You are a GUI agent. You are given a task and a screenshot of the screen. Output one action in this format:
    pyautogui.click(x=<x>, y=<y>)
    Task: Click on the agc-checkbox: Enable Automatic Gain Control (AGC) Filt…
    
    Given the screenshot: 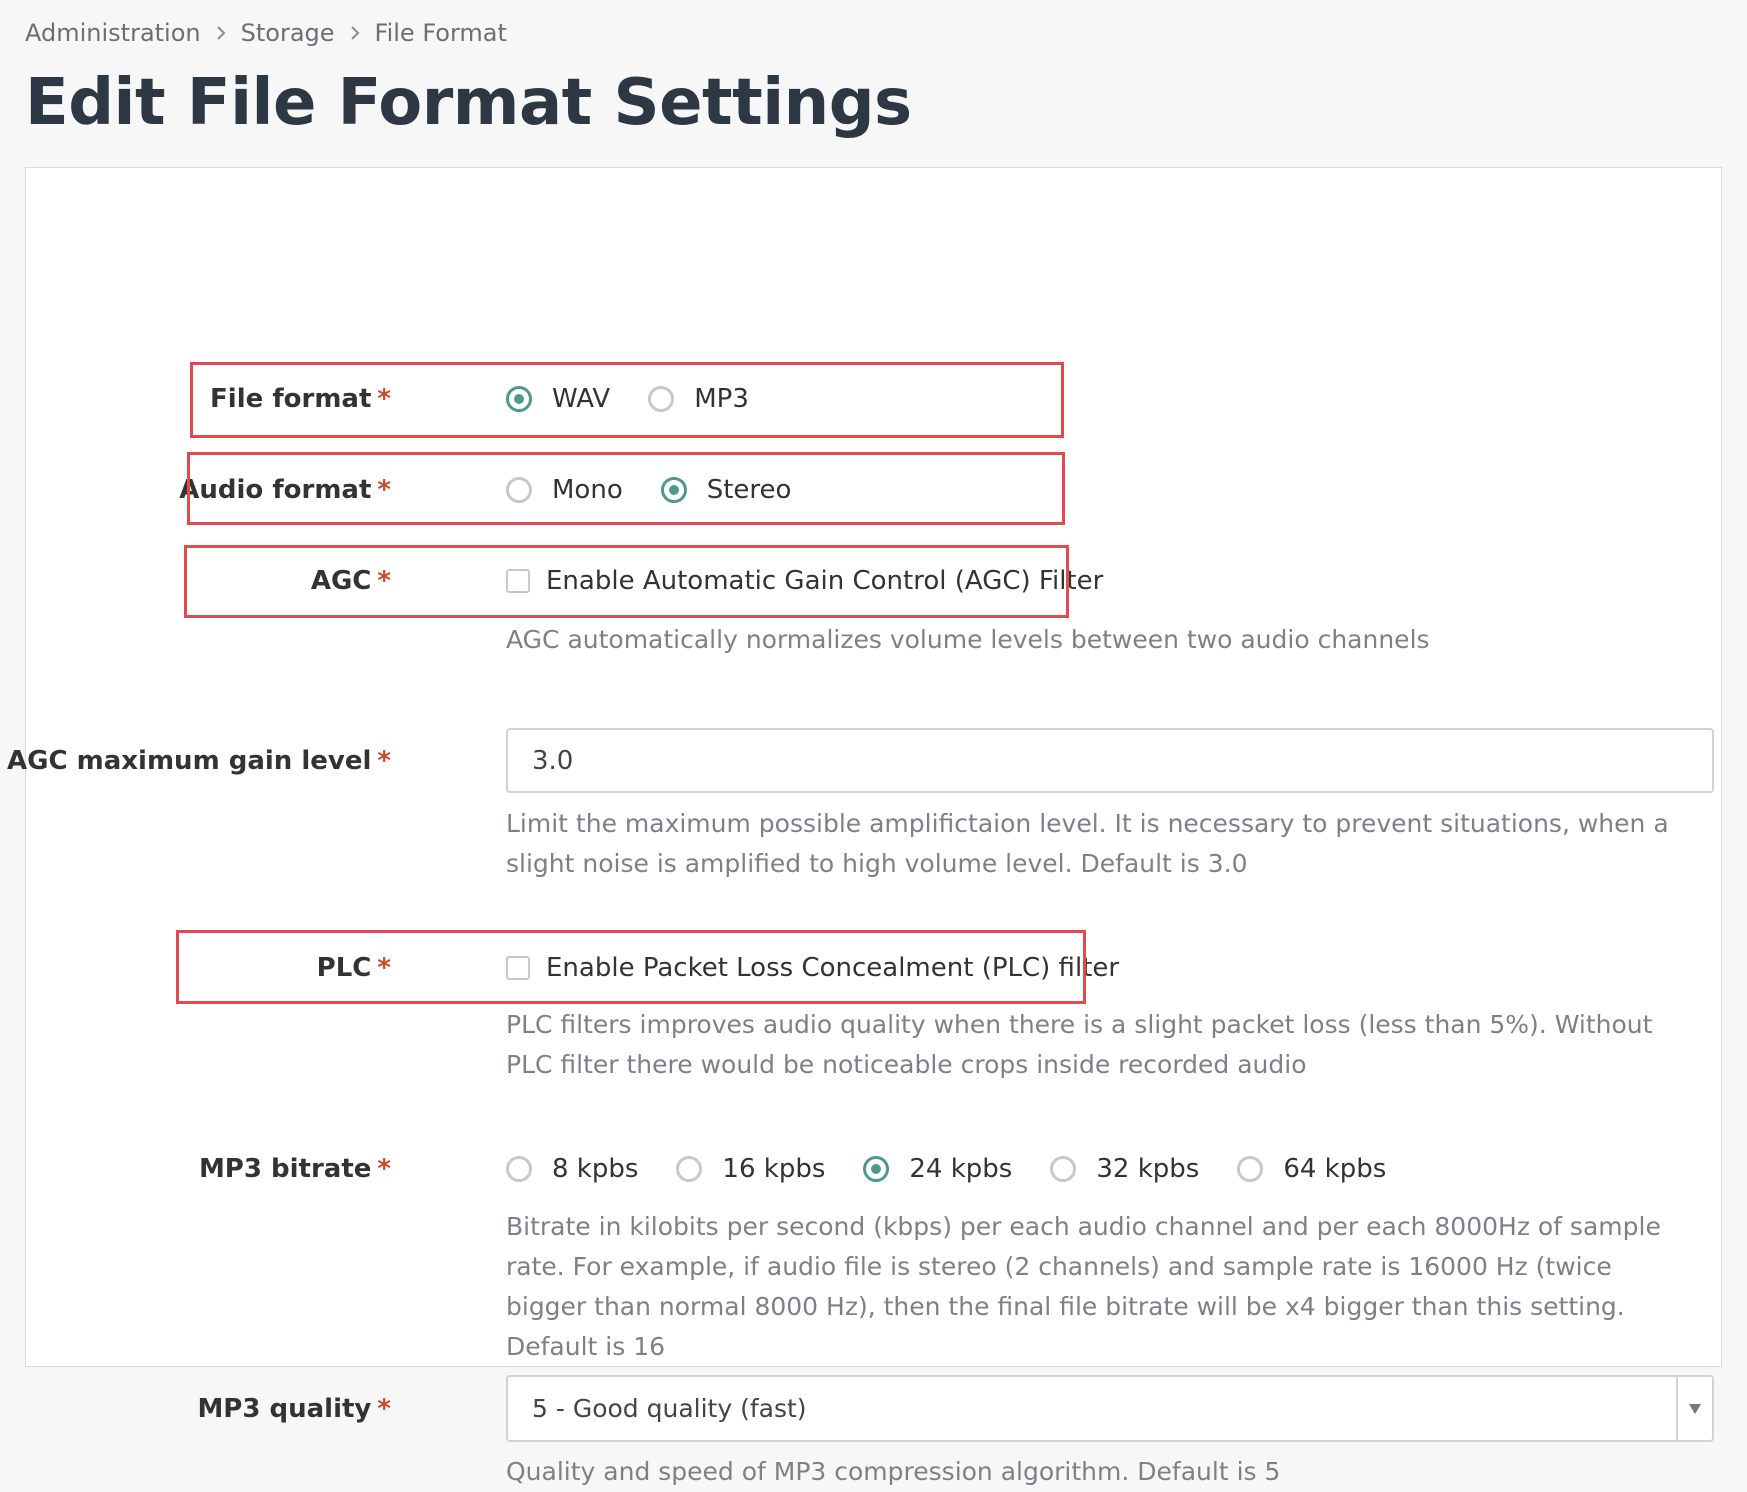 What is the action you would take?
    pyautogui.click(x=804, y=581)
    